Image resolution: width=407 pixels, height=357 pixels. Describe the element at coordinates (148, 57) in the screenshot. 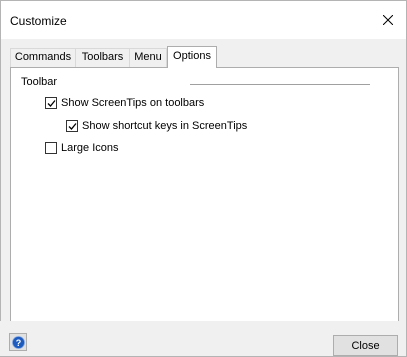

I see `tab-menu: Menu` at that location.